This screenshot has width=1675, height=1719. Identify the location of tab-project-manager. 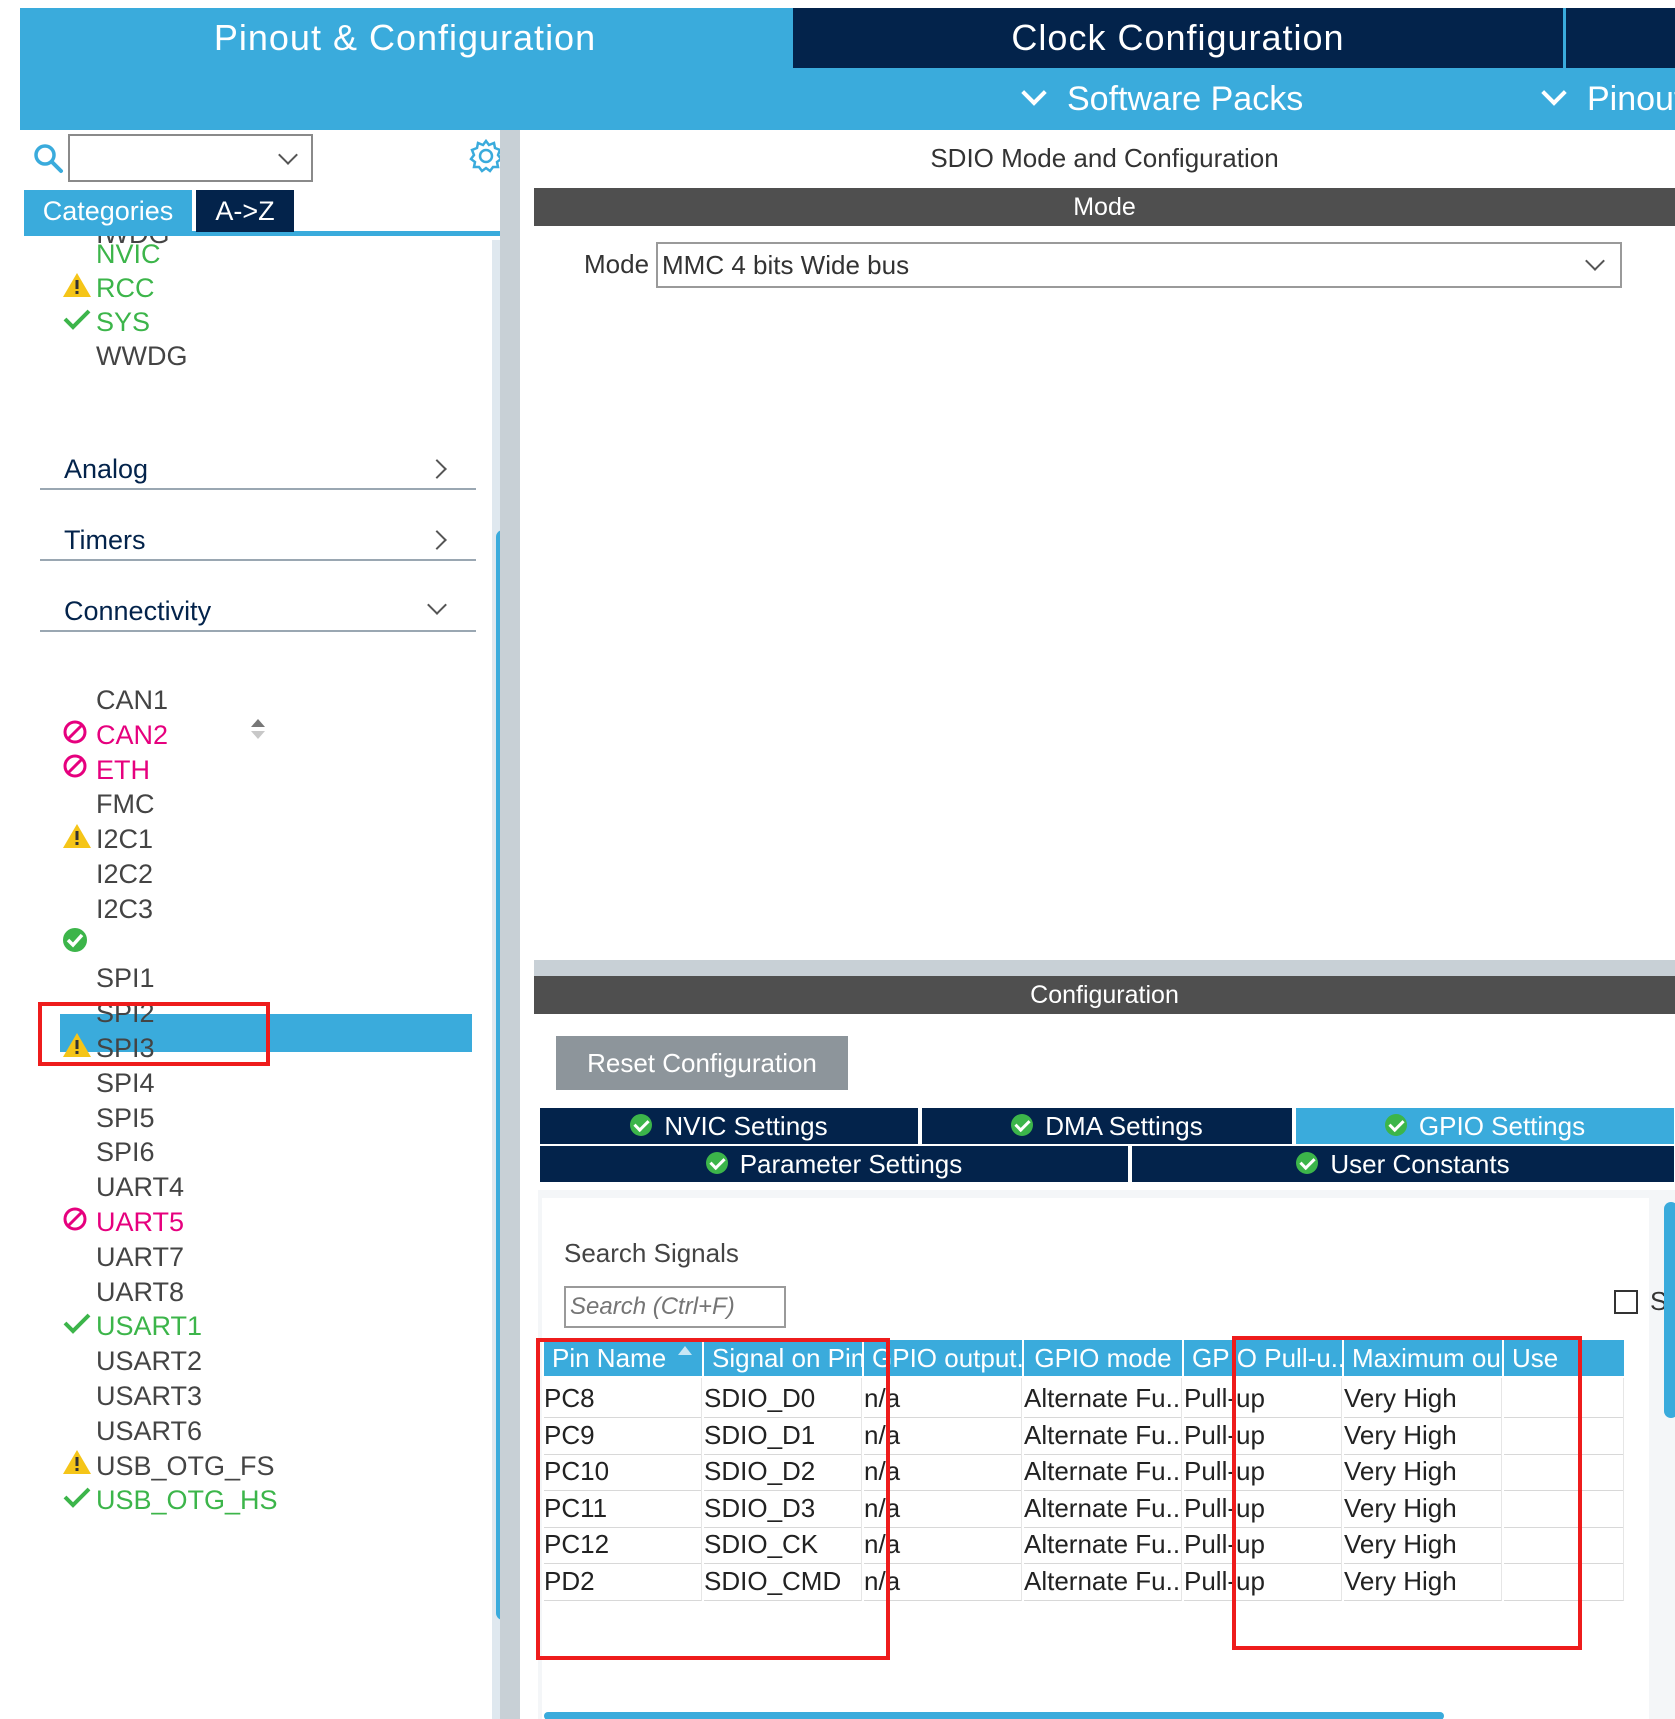
(1620, 38).